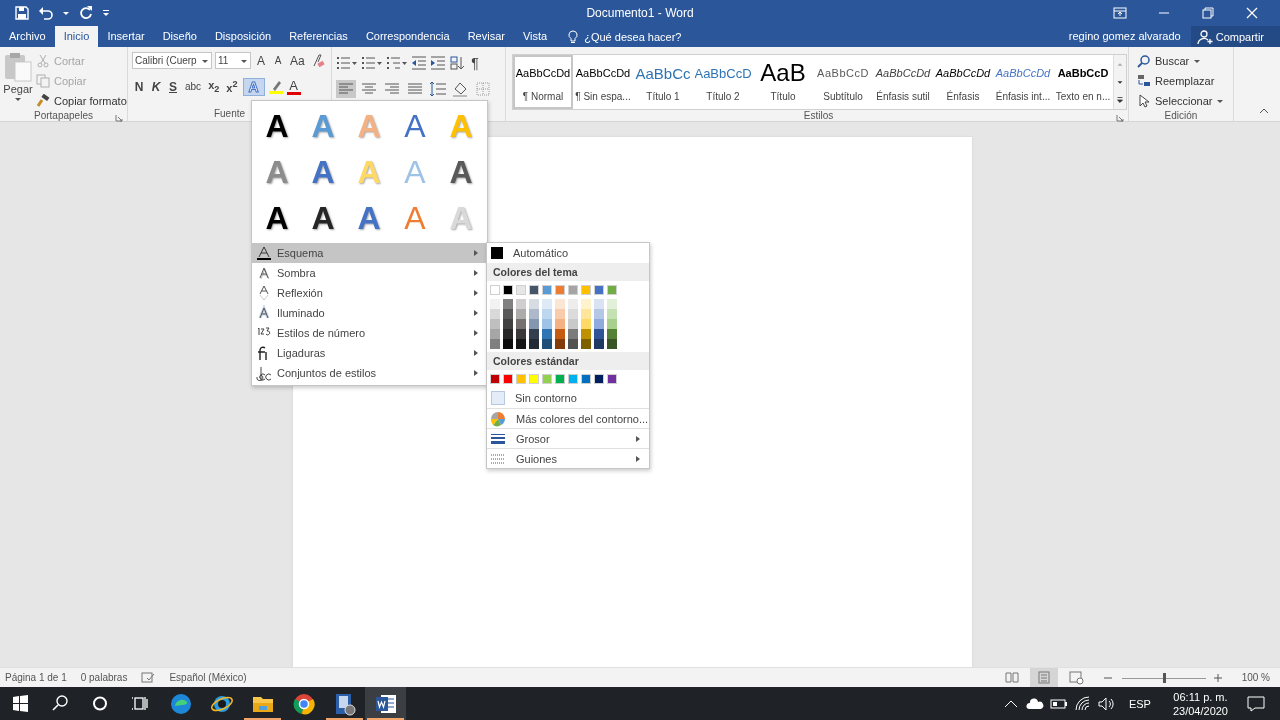 The height and width of the screenshot is (720, 1280). What do you see at coordinates (369, 253) in the screenshot?
I see `menu-item: Esquema` at bounding box center [369, 253].